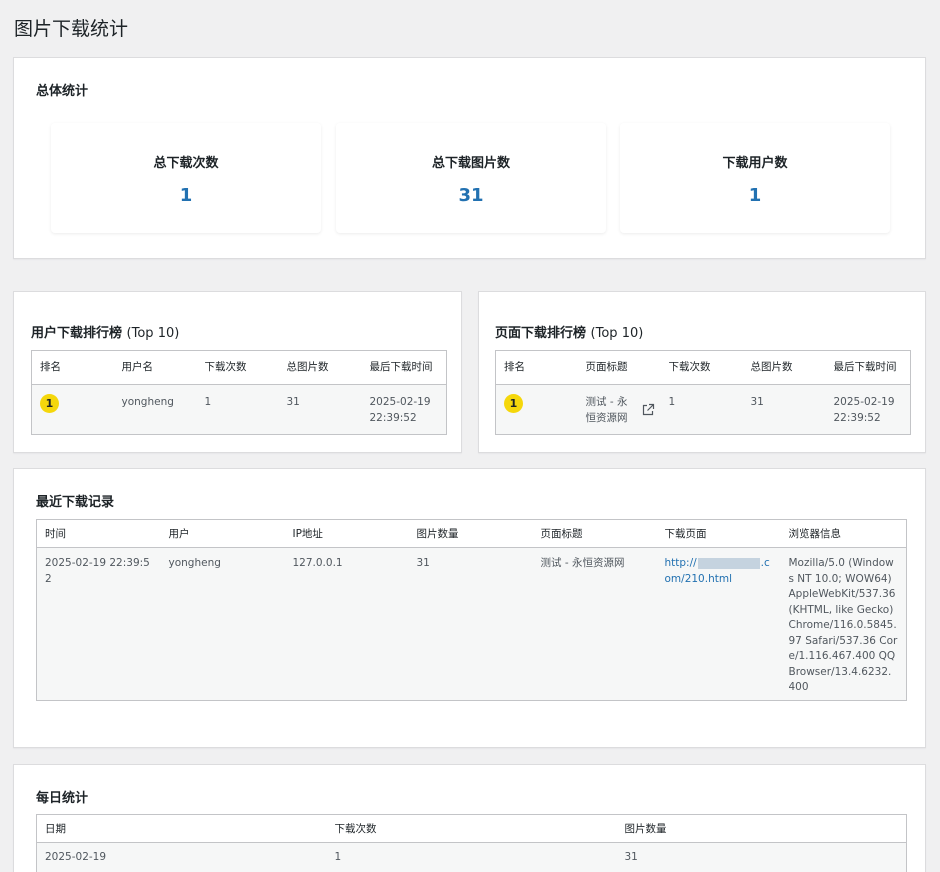  I want to click on redacted-domain, so click(728, 563).